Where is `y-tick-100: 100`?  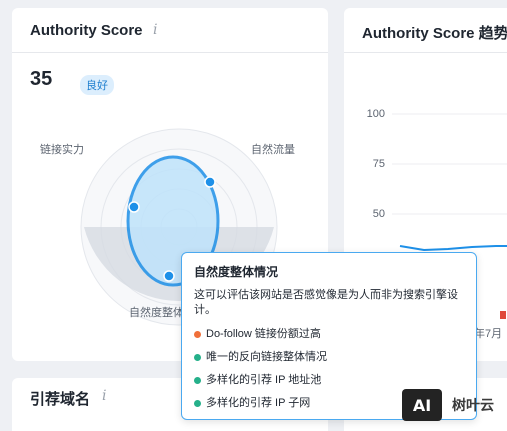 y-tick-100: 100 is located at coordinates (375, 114).